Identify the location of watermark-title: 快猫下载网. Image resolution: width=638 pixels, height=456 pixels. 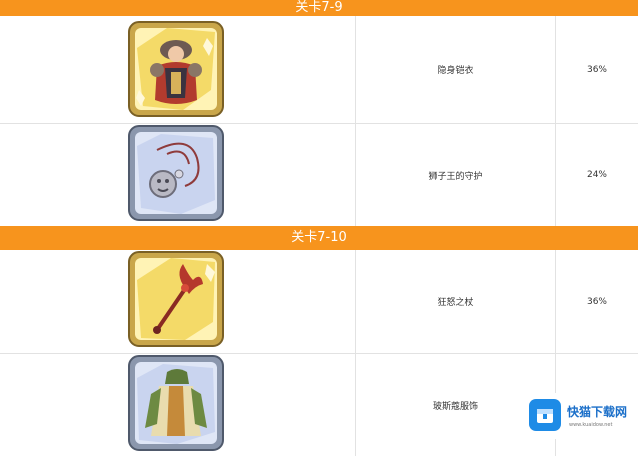
(597, 412).